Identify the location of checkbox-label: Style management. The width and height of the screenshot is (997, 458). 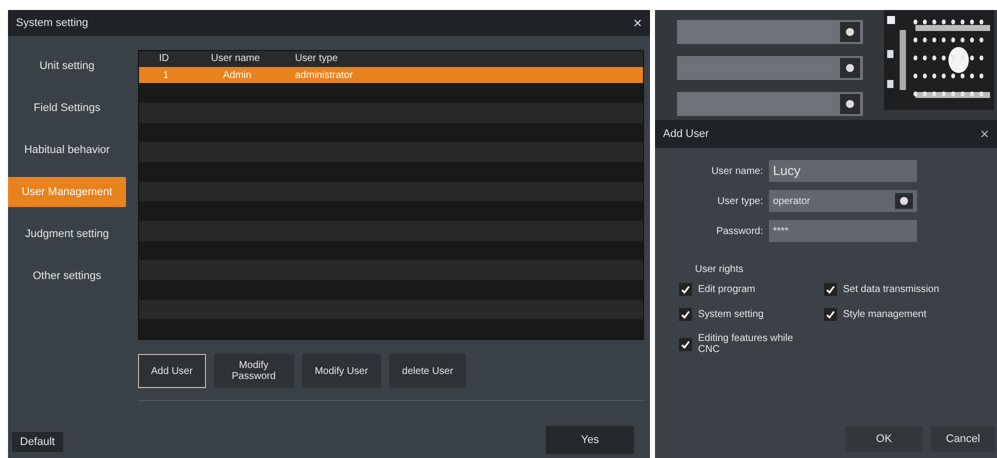
(884, 314).